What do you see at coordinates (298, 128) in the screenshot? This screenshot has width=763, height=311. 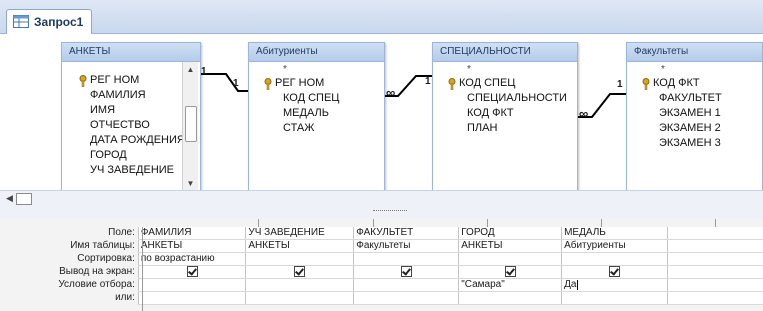 I see `field-item: СТАЖ` at bounding box center [298, 128].